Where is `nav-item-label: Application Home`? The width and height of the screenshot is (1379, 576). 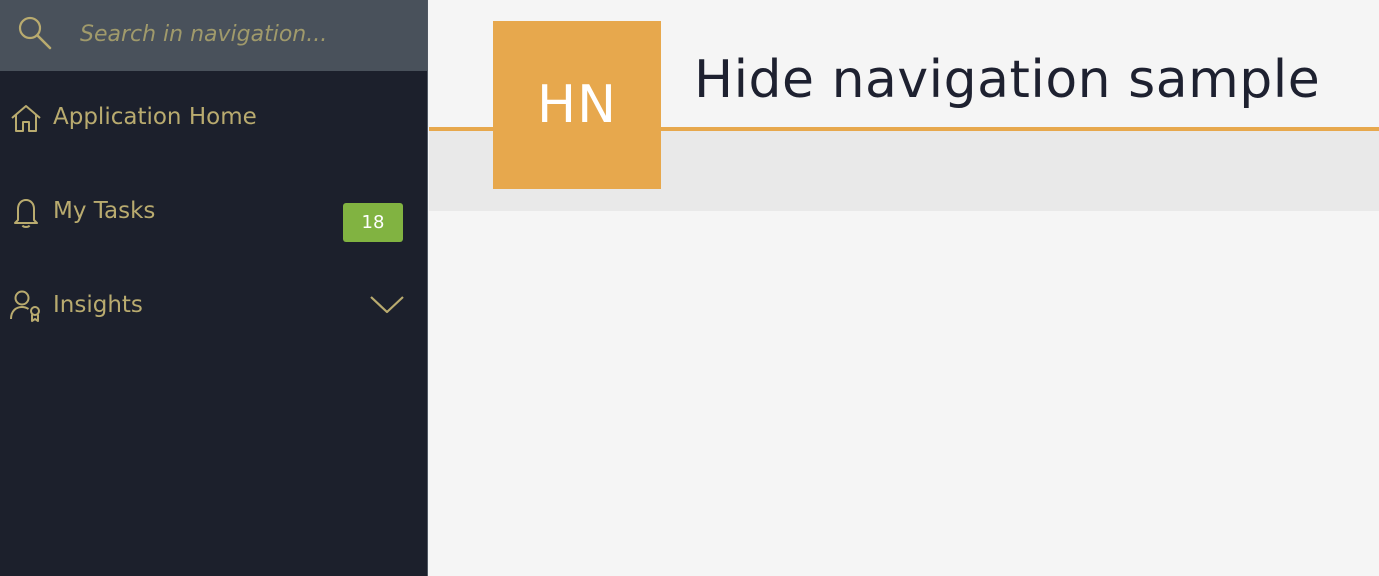
nav-item-label: Application Home is located at coordinates (155, 117).